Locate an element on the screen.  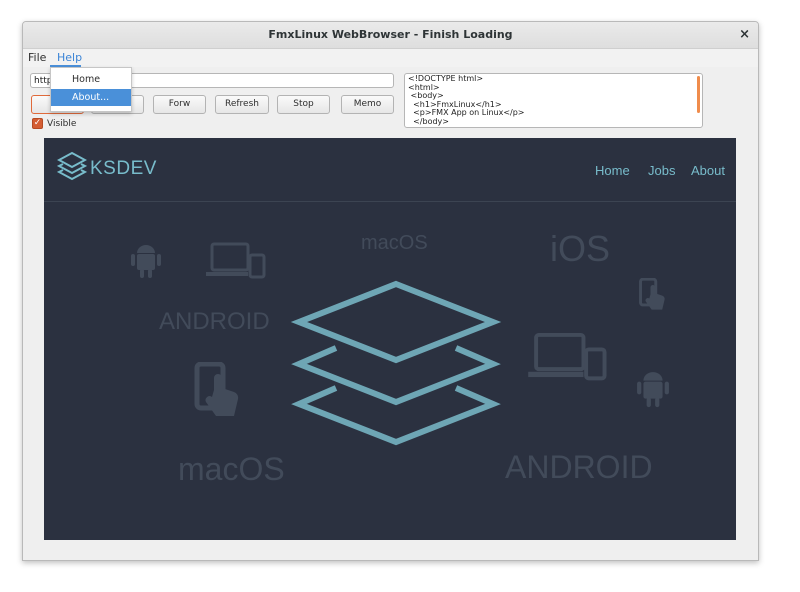
menu-bar: File Help is located at coordinates (390, 58).